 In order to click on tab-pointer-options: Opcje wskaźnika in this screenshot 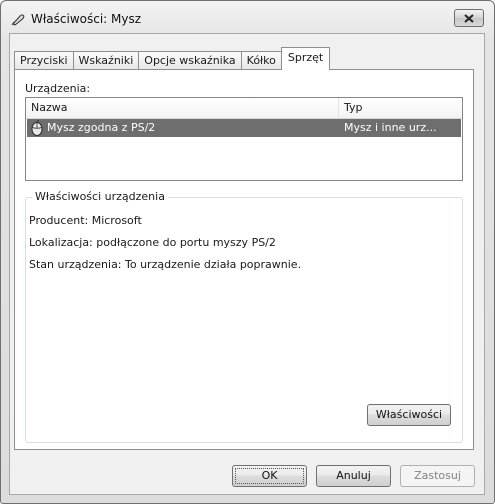, I will do `click(190, 60)`.